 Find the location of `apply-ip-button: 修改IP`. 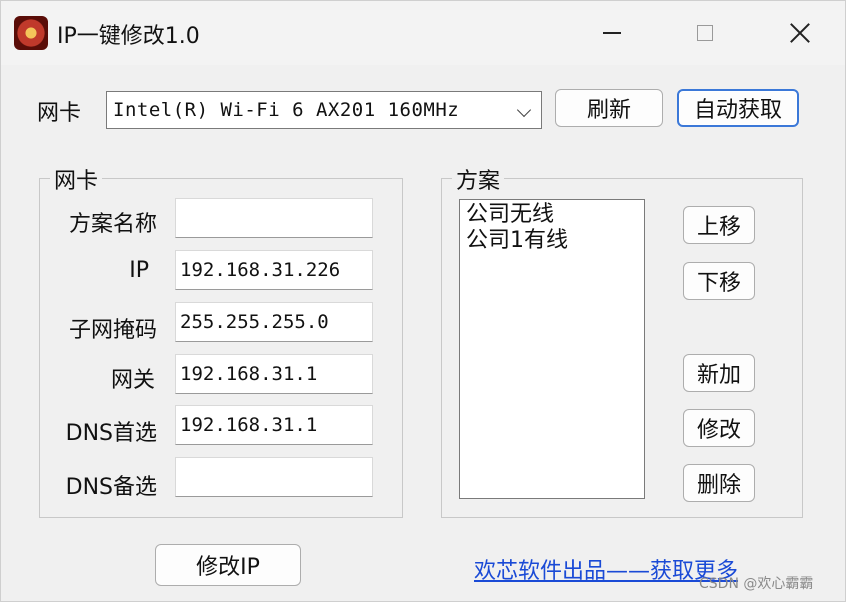

apply-ip-button: 修改IP is located at coordinates (228, 565).